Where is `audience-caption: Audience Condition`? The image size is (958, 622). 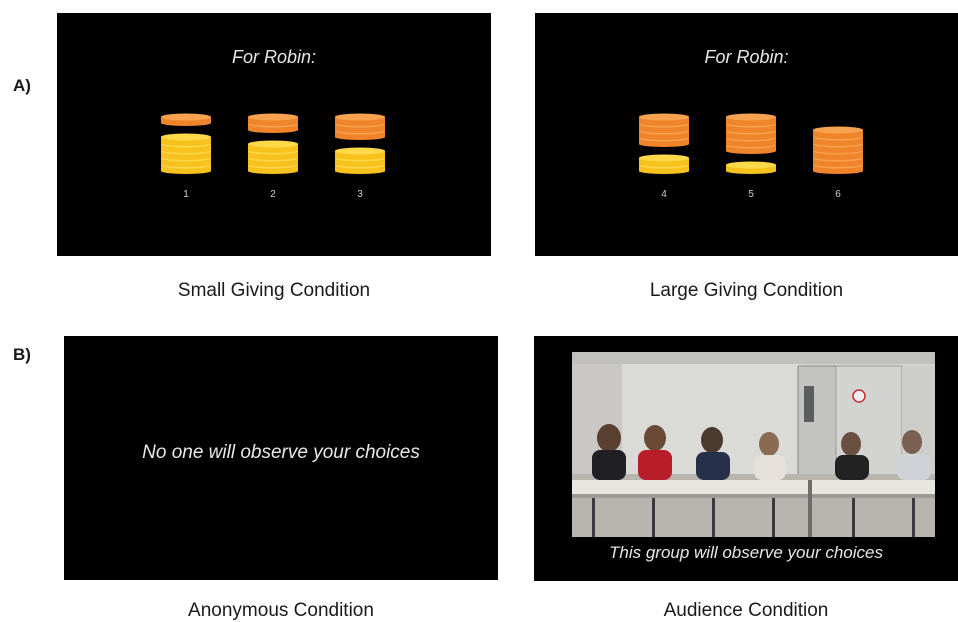
audience-caption: Audience Condition is located at coordinates (746, 610).